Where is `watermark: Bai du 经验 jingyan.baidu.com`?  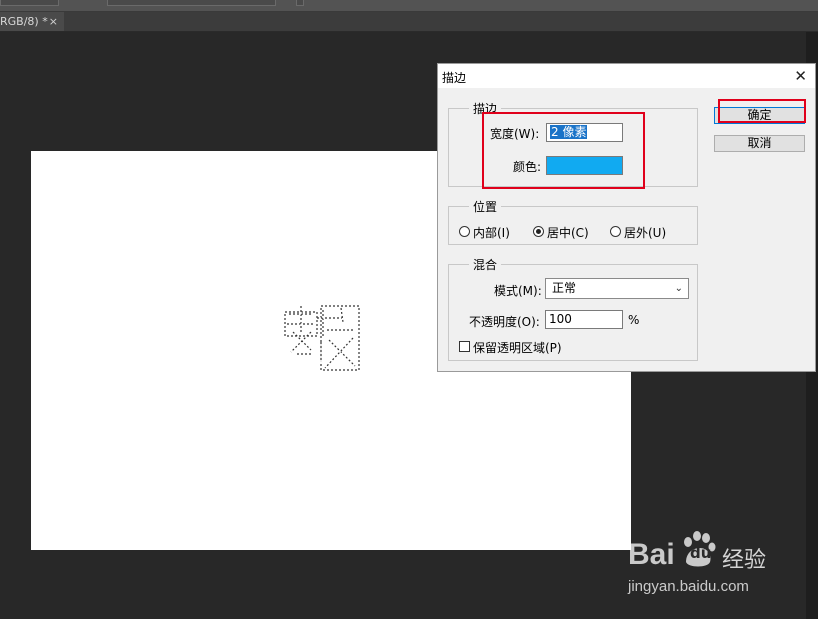
watermark: Bai du 经验 jingyan.baidu.com is located at coordinates (718, 570).